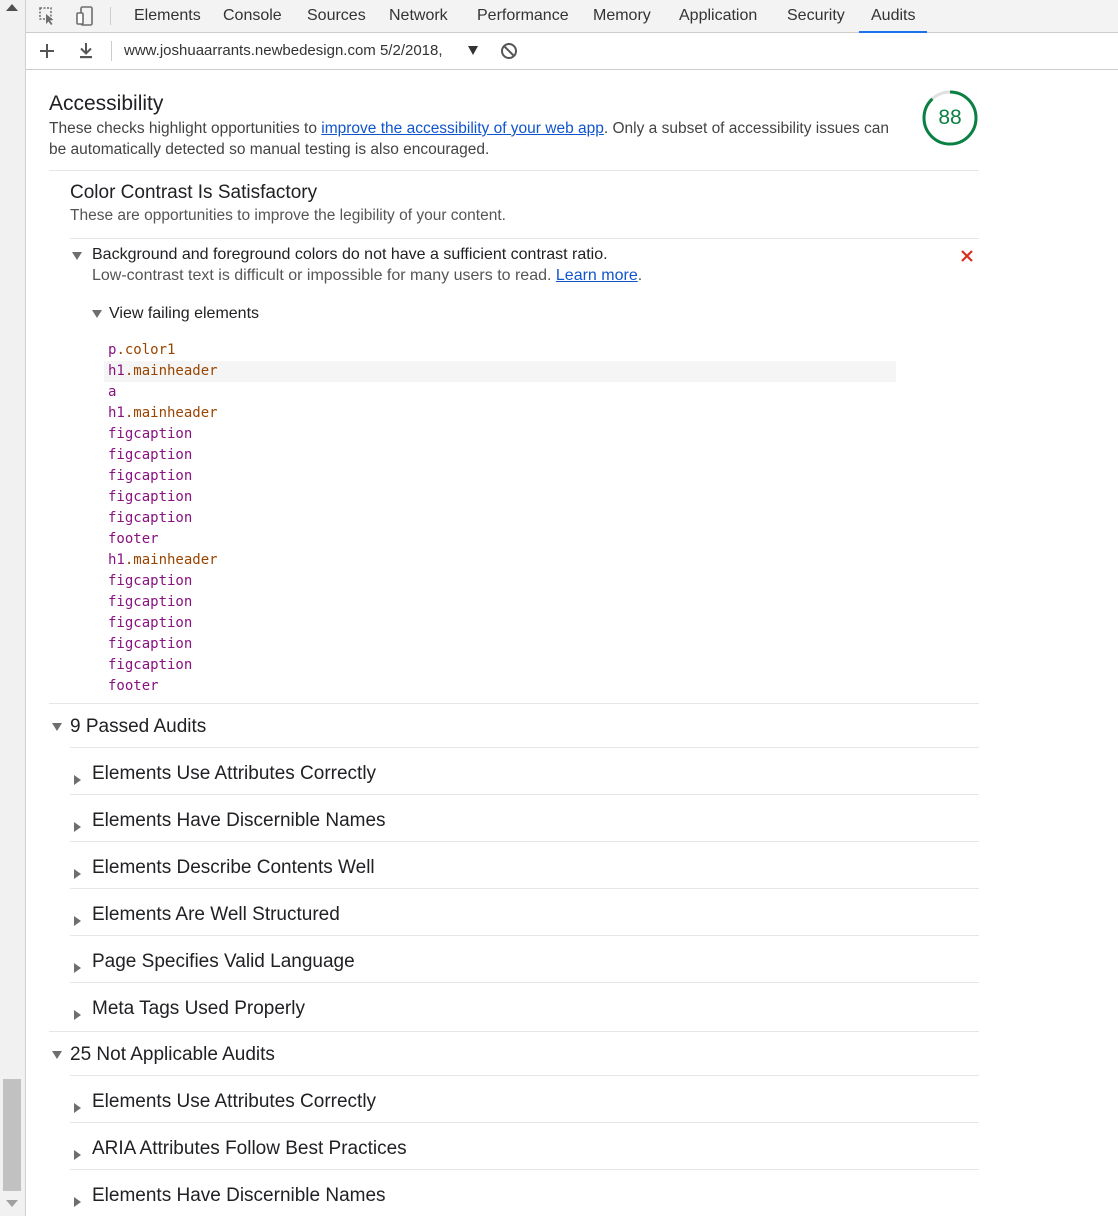  I want to click on view-failing-elements-toggle: View failing elements, so click(184, 314).